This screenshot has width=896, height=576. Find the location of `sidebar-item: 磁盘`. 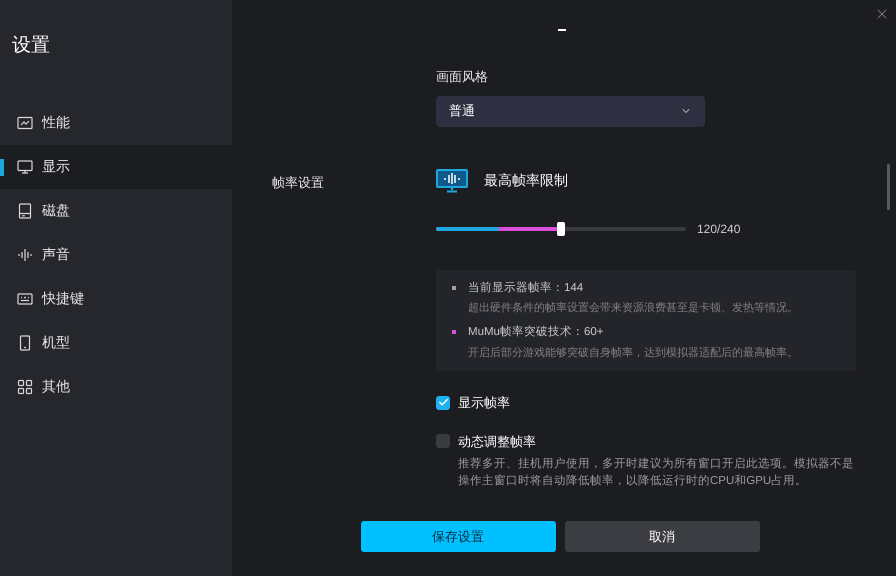

sidebar-item: 磁盘 is located at coordinates (116, 210).